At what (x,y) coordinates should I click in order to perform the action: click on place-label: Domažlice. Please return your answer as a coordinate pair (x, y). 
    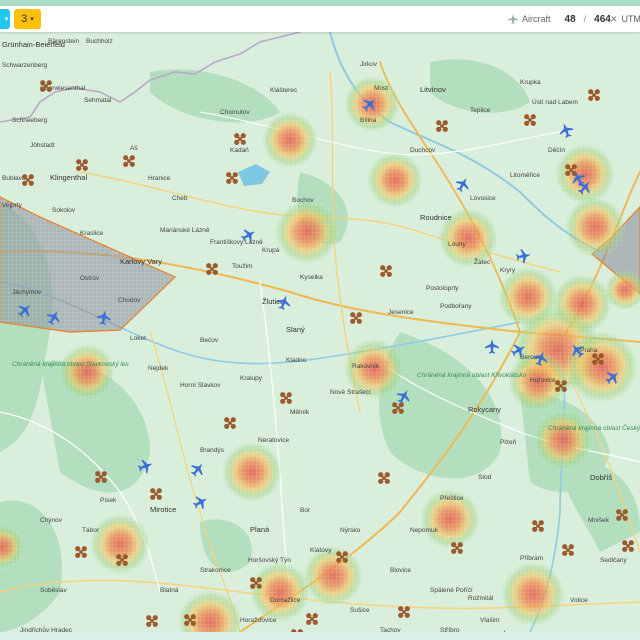
    Looking at the image, I should click on (285, 600).